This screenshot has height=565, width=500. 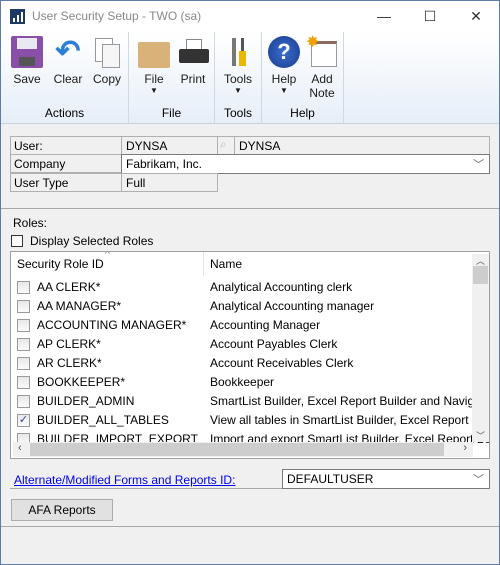 What do you see at coordinates (480, 435) in the screenshot?
I see `scroll-down-icon: ﹀` at bounding box center [480, 435].